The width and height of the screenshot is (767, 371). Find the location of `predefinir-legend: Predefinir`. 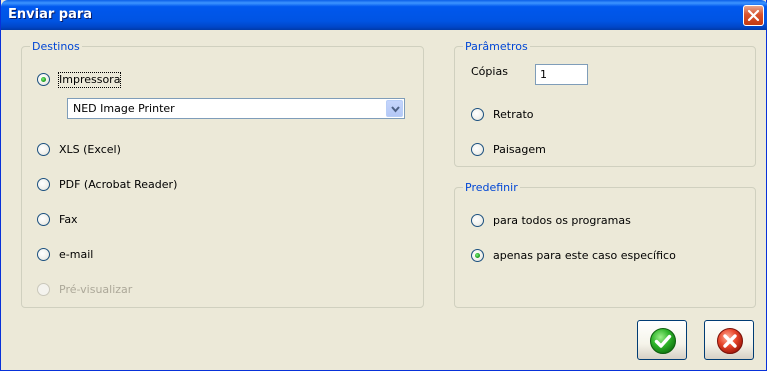

predefinir-legend: Predefinir is located at coordinates (491, 187).